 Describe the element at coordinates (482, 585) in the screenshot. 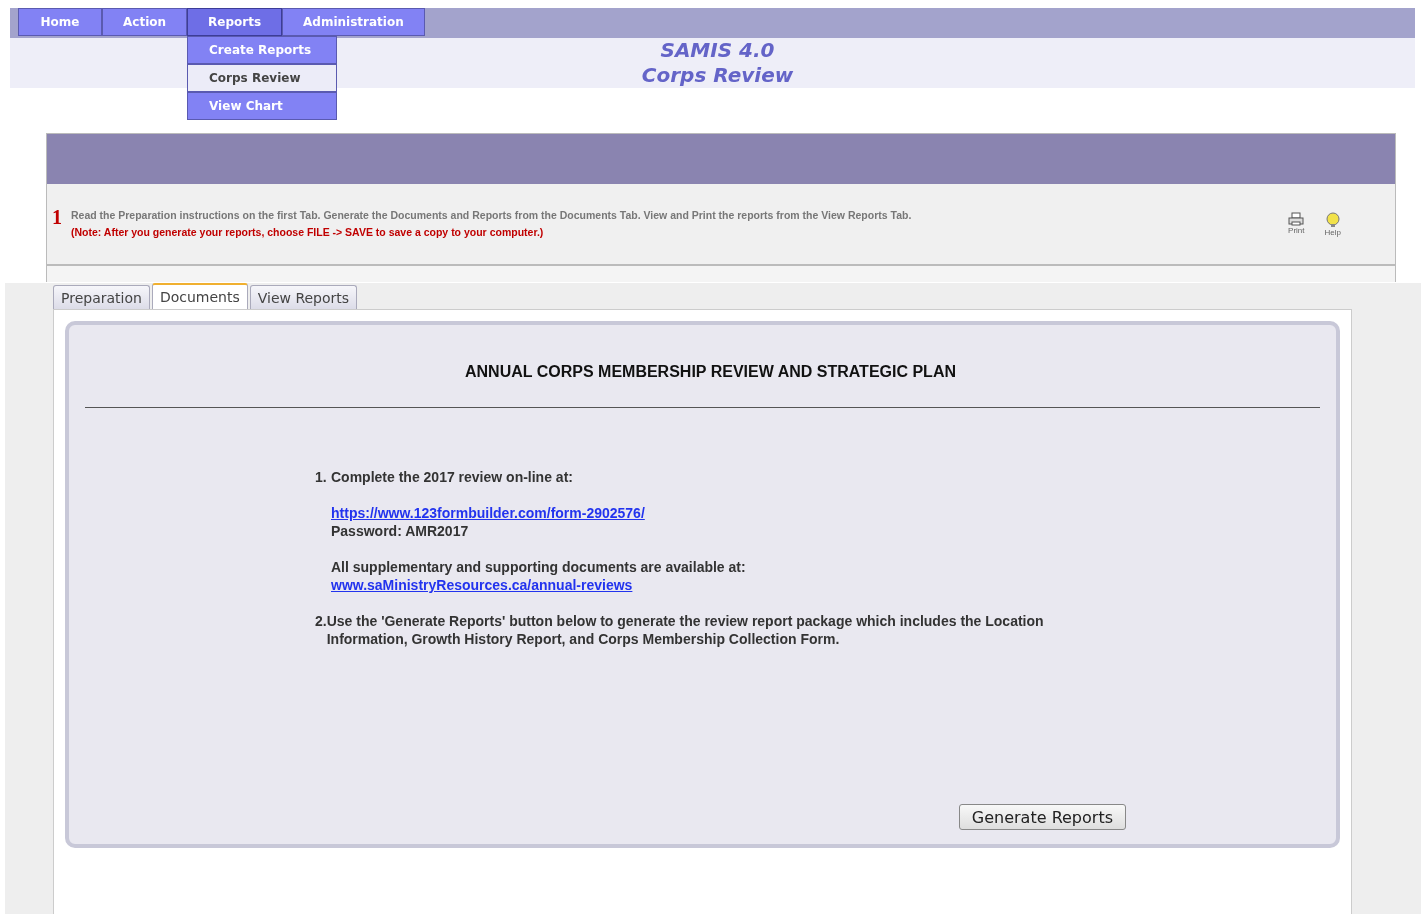

I see `documents-link: www.saMinistryResources.ca/annual-reviews` at that location.